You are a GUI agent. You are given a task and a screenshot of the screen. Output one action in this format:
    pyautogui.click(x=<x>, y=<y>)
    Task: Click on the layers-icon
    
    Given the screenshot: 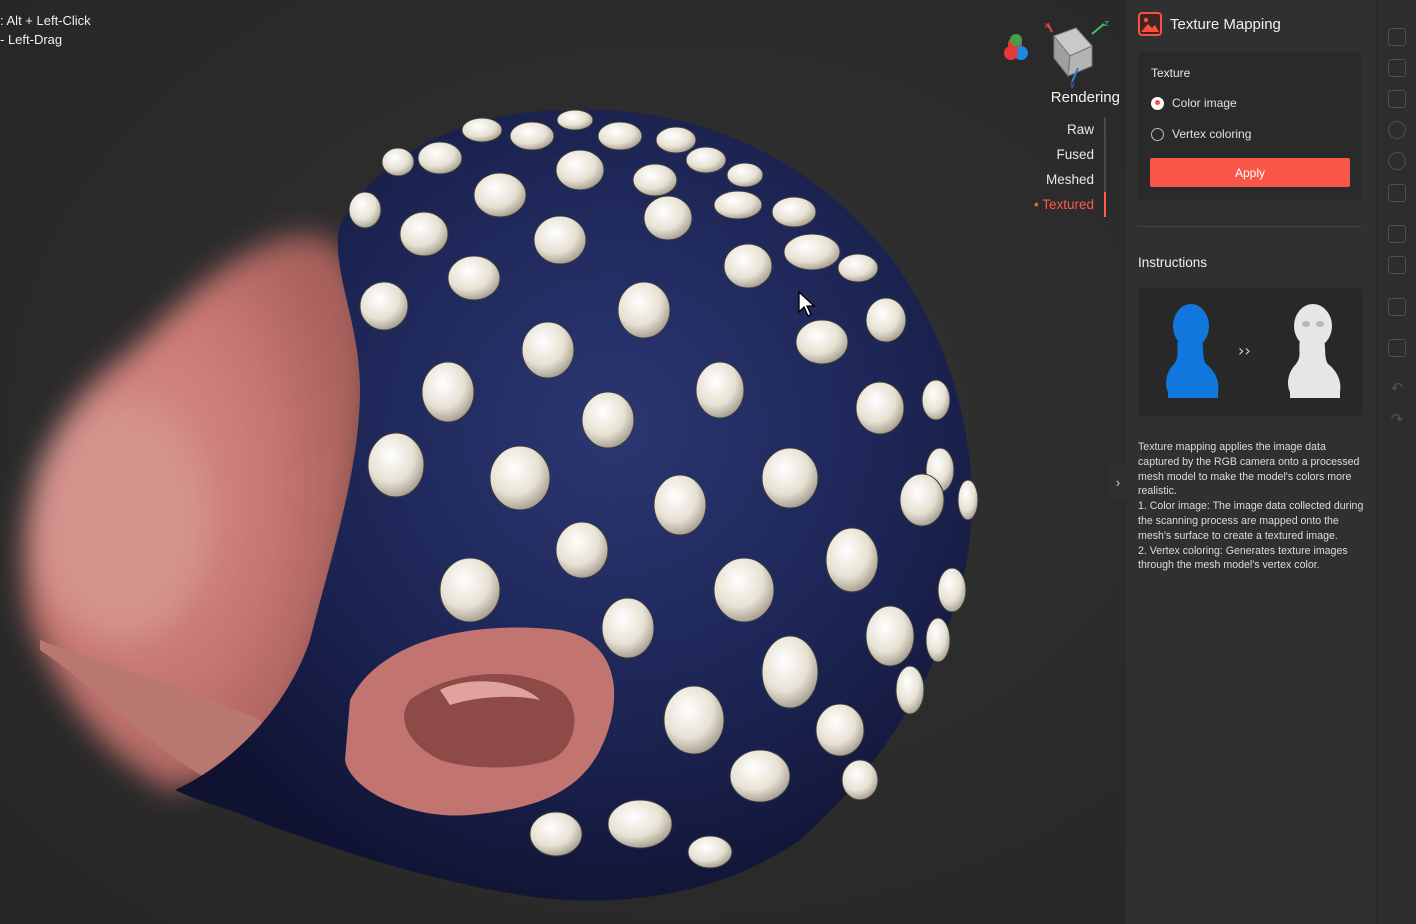 What is the action you would take?
    pyautogui.click(x=1397, y=234)
    